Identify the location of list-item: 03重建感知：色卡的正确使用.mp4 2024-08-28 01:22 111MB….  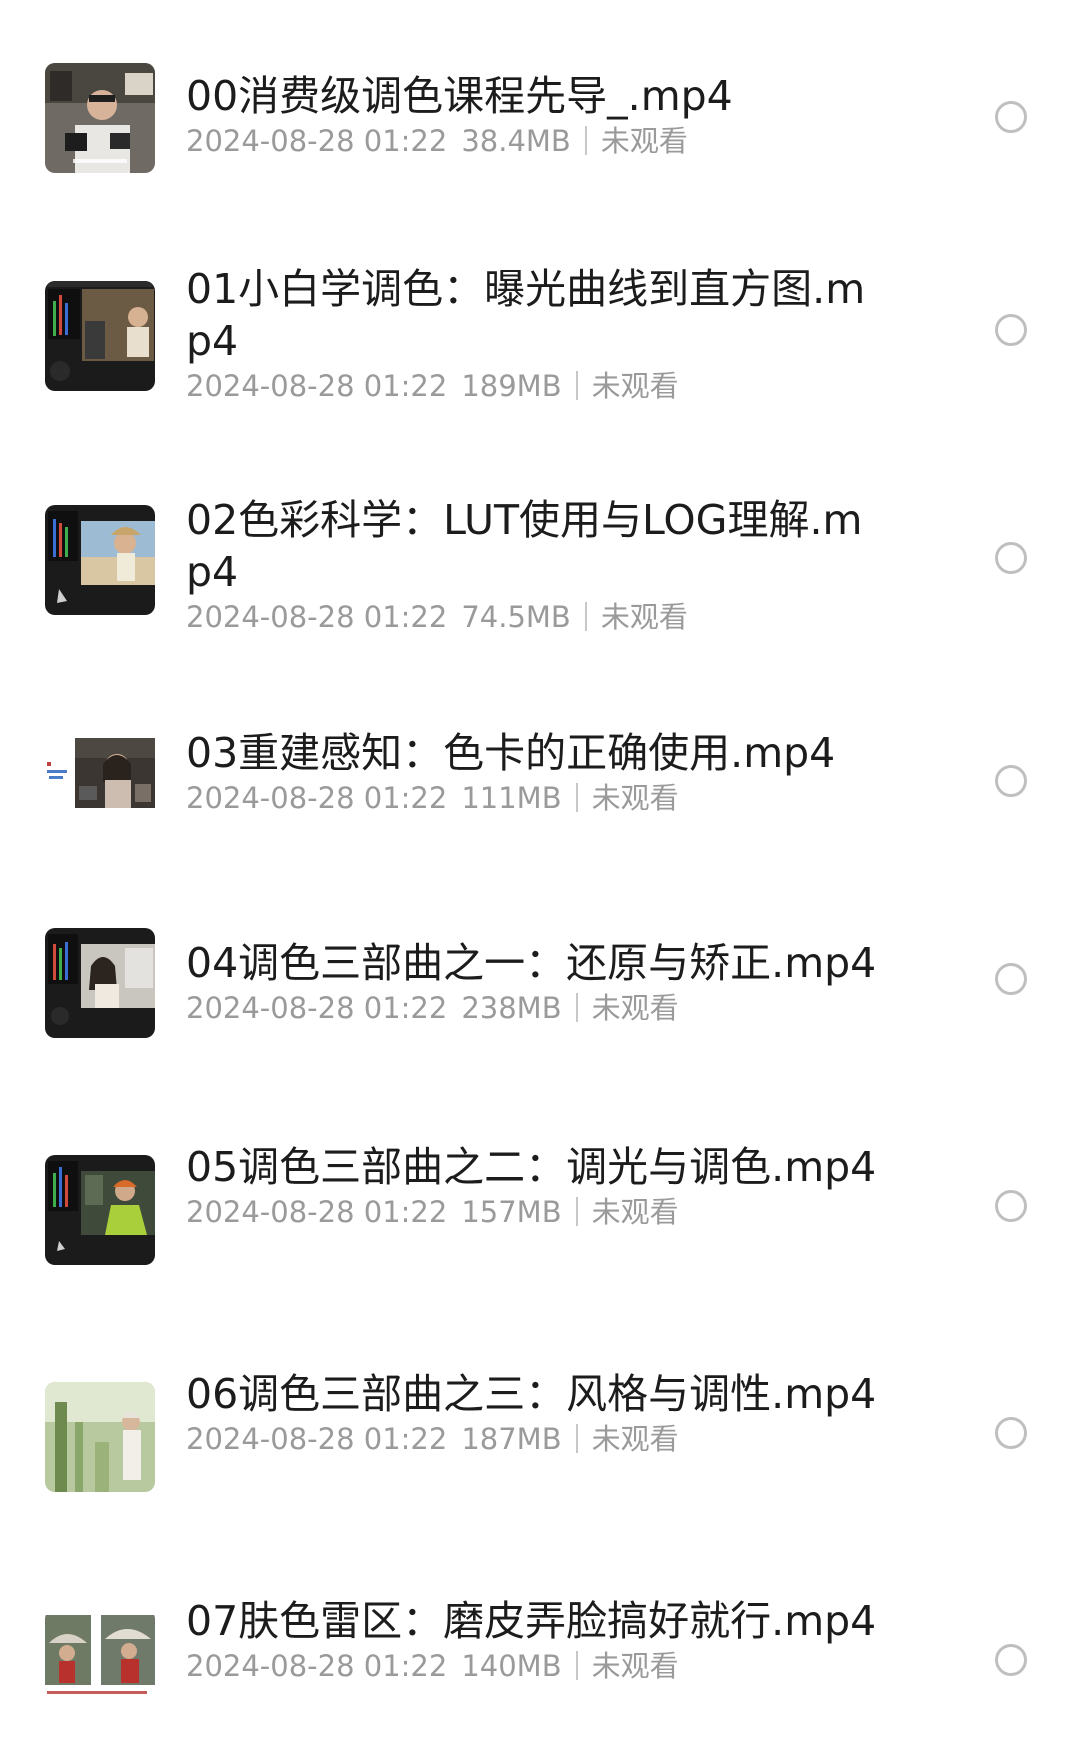
(540, 776).